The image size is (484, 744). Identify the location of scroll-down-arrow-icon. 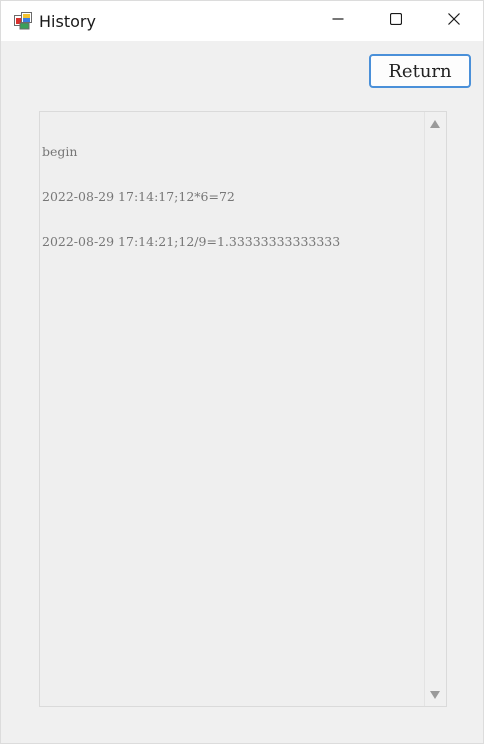
(435, 695).